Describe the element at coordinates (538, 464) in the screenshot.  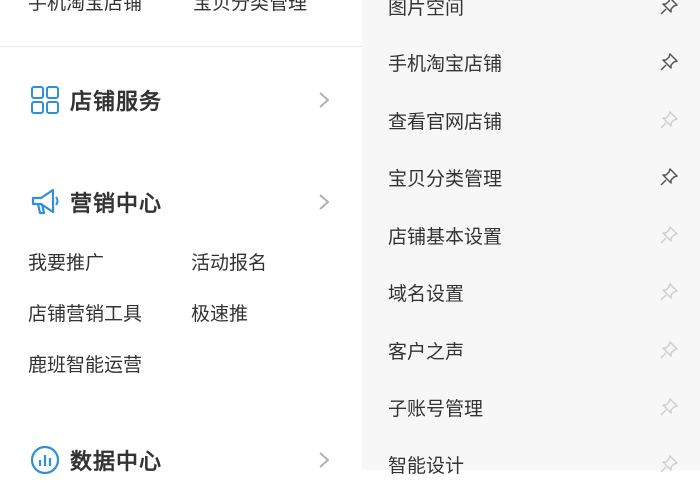
I see `menu-item-smart-design: 智能设计` at that location.